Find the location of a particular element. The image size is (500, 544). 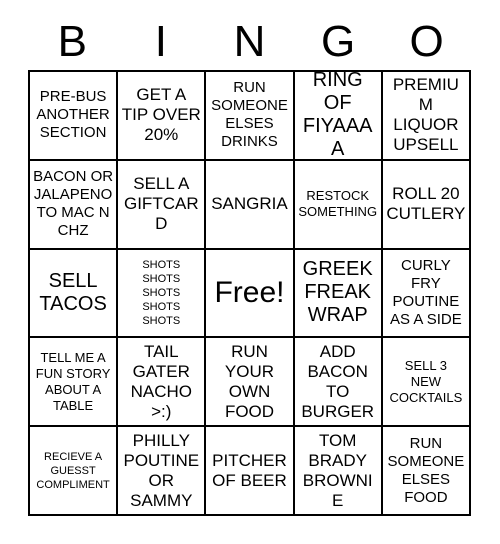

bingo-cell-label: RUN SOMEONE ELSES FOOD is located at coordinates (426, 470).